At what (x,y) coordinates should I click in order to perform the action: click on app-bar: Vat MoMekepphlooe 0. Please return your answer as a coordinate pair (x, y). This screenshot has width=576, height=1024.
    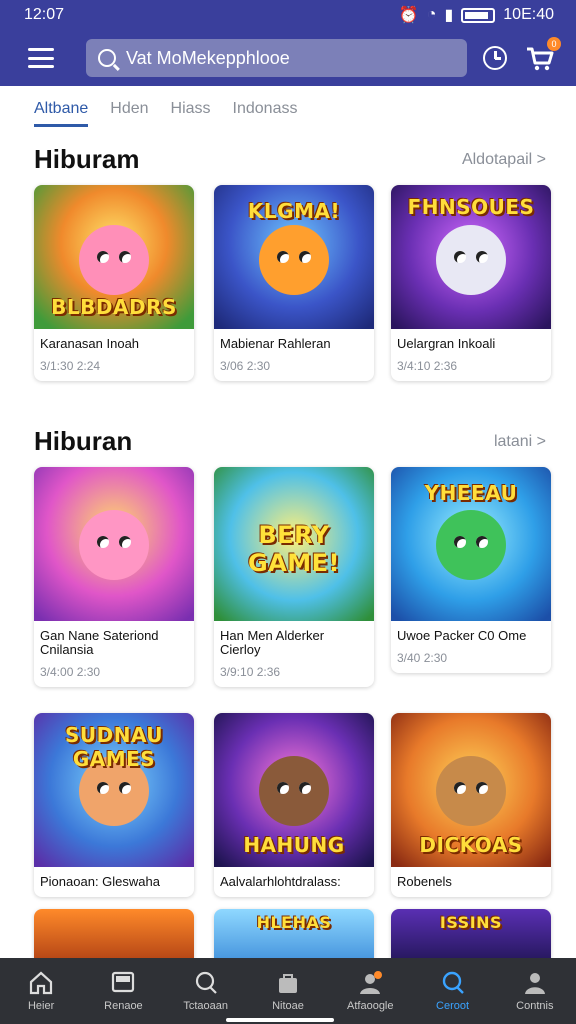
    Looking at the image, I should click on (288, 58).